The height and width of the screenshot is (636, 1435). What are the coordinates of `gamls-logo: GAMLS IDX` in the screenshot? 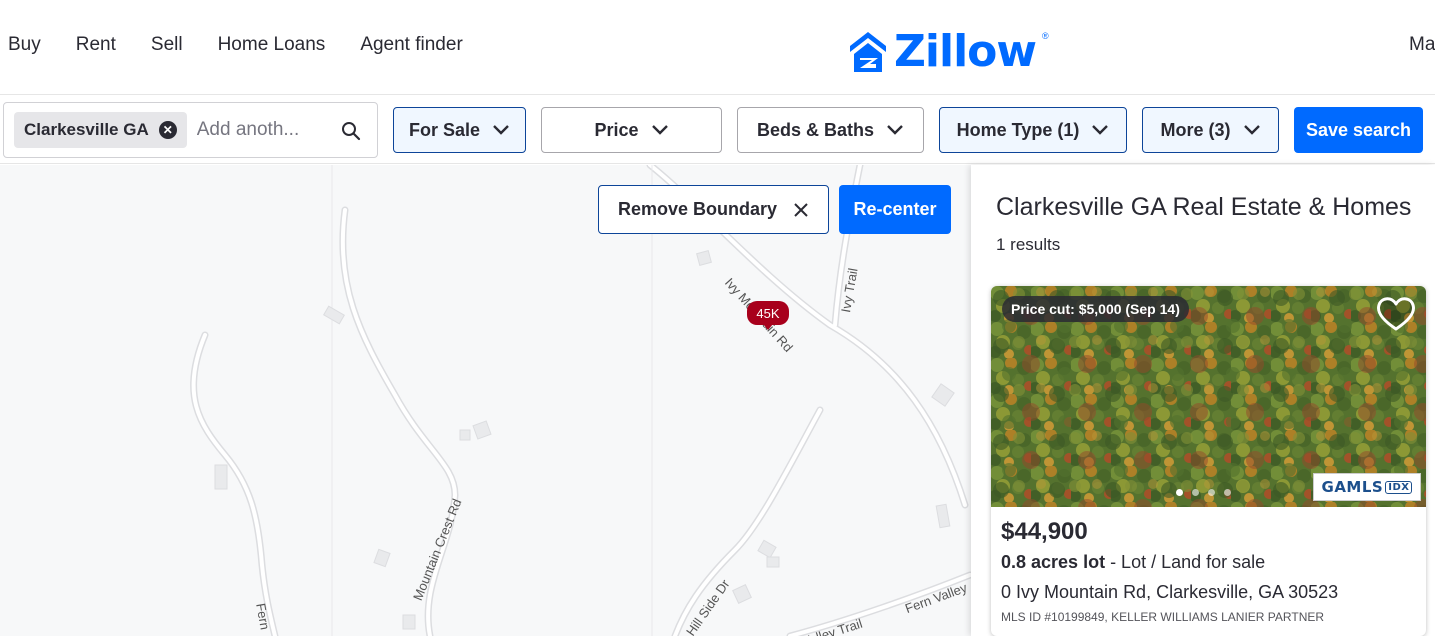 It's located at (1367, 487).